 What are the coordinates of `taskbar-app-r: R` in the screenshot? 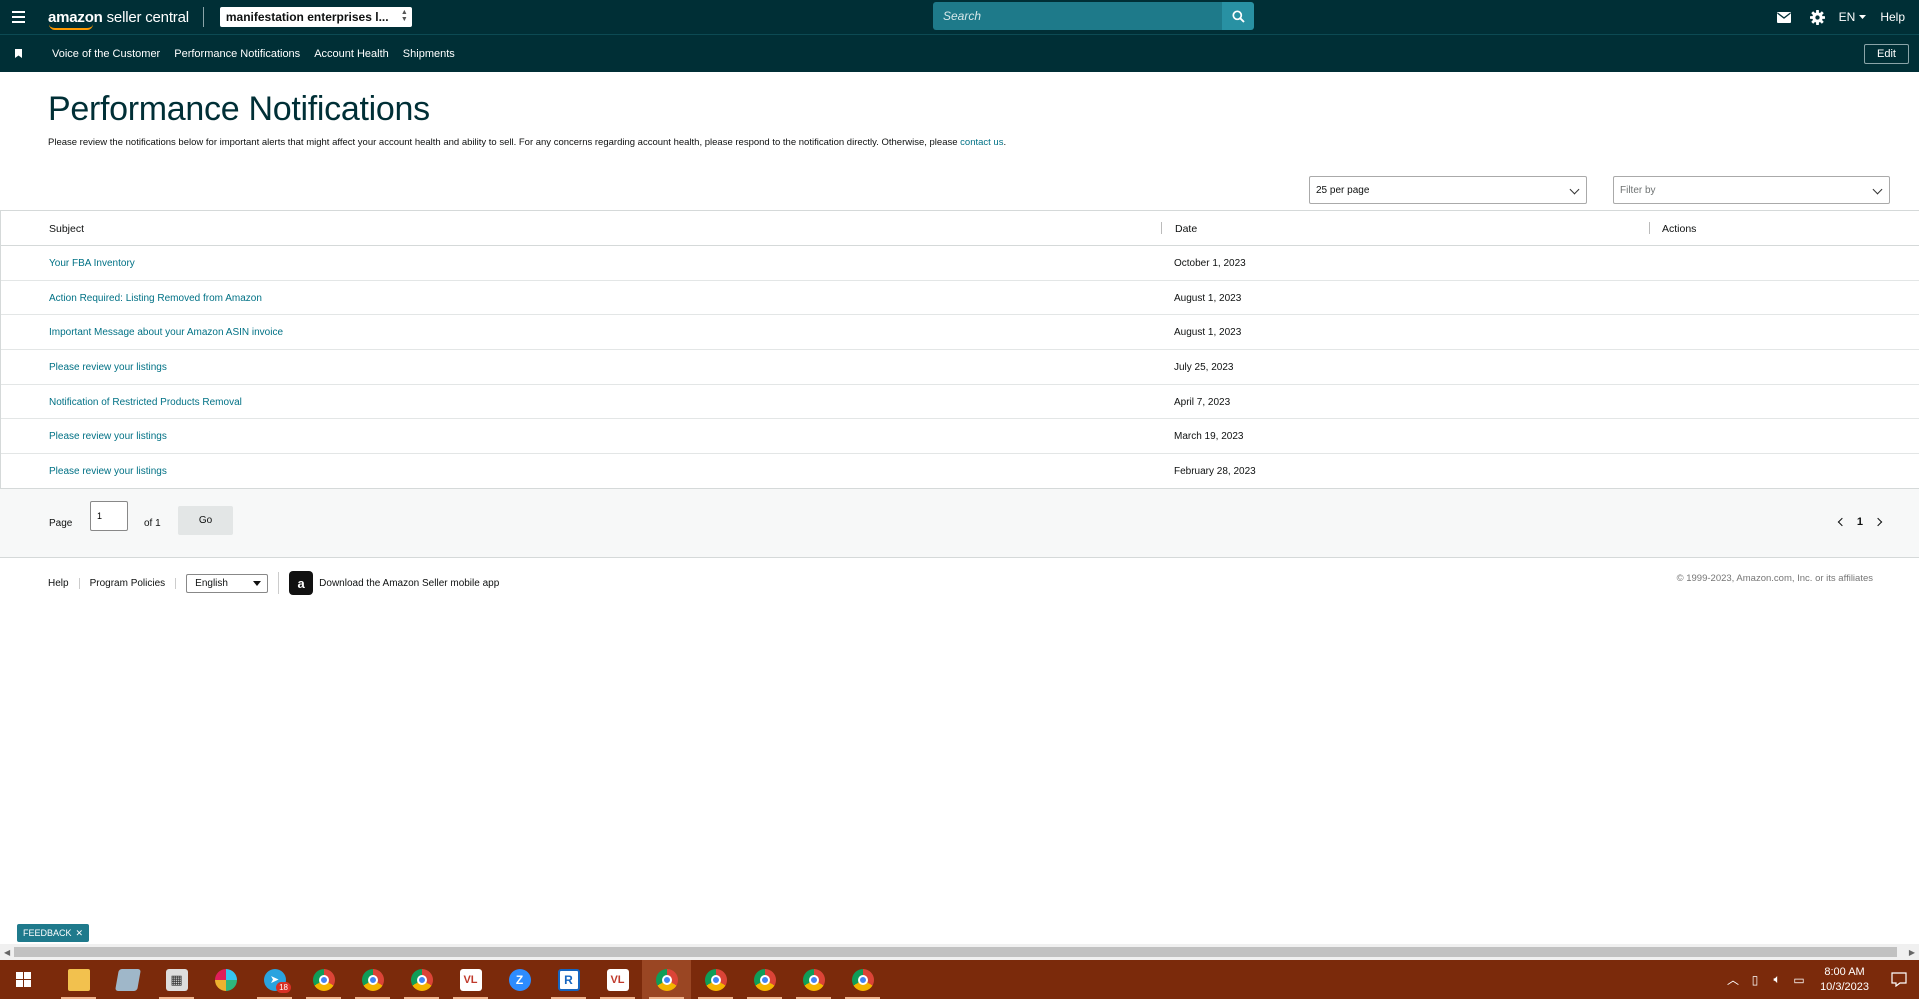 It's located at (568, 979).